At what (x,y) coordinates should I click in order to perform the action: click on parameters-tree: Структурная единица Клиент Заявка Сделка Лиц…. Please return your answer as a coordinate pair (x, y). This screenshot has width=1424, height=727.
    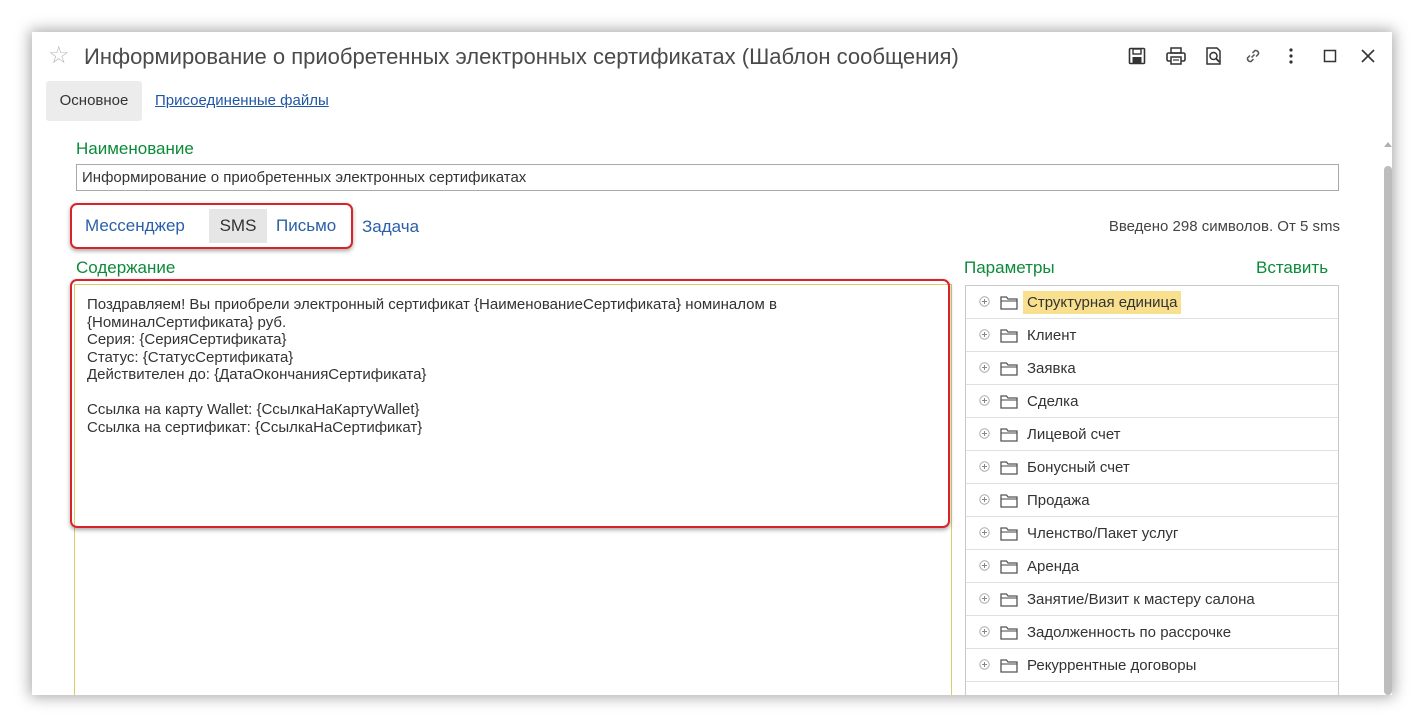
    Looking at the image, I should click on (1152, 490).